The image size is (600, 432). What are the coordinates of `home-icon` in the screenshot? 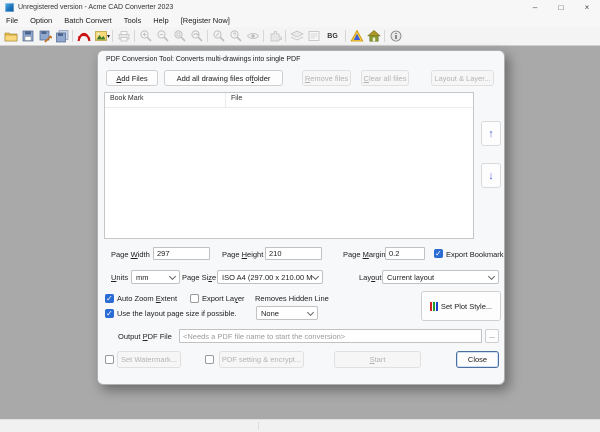 It's located at (373, 36).